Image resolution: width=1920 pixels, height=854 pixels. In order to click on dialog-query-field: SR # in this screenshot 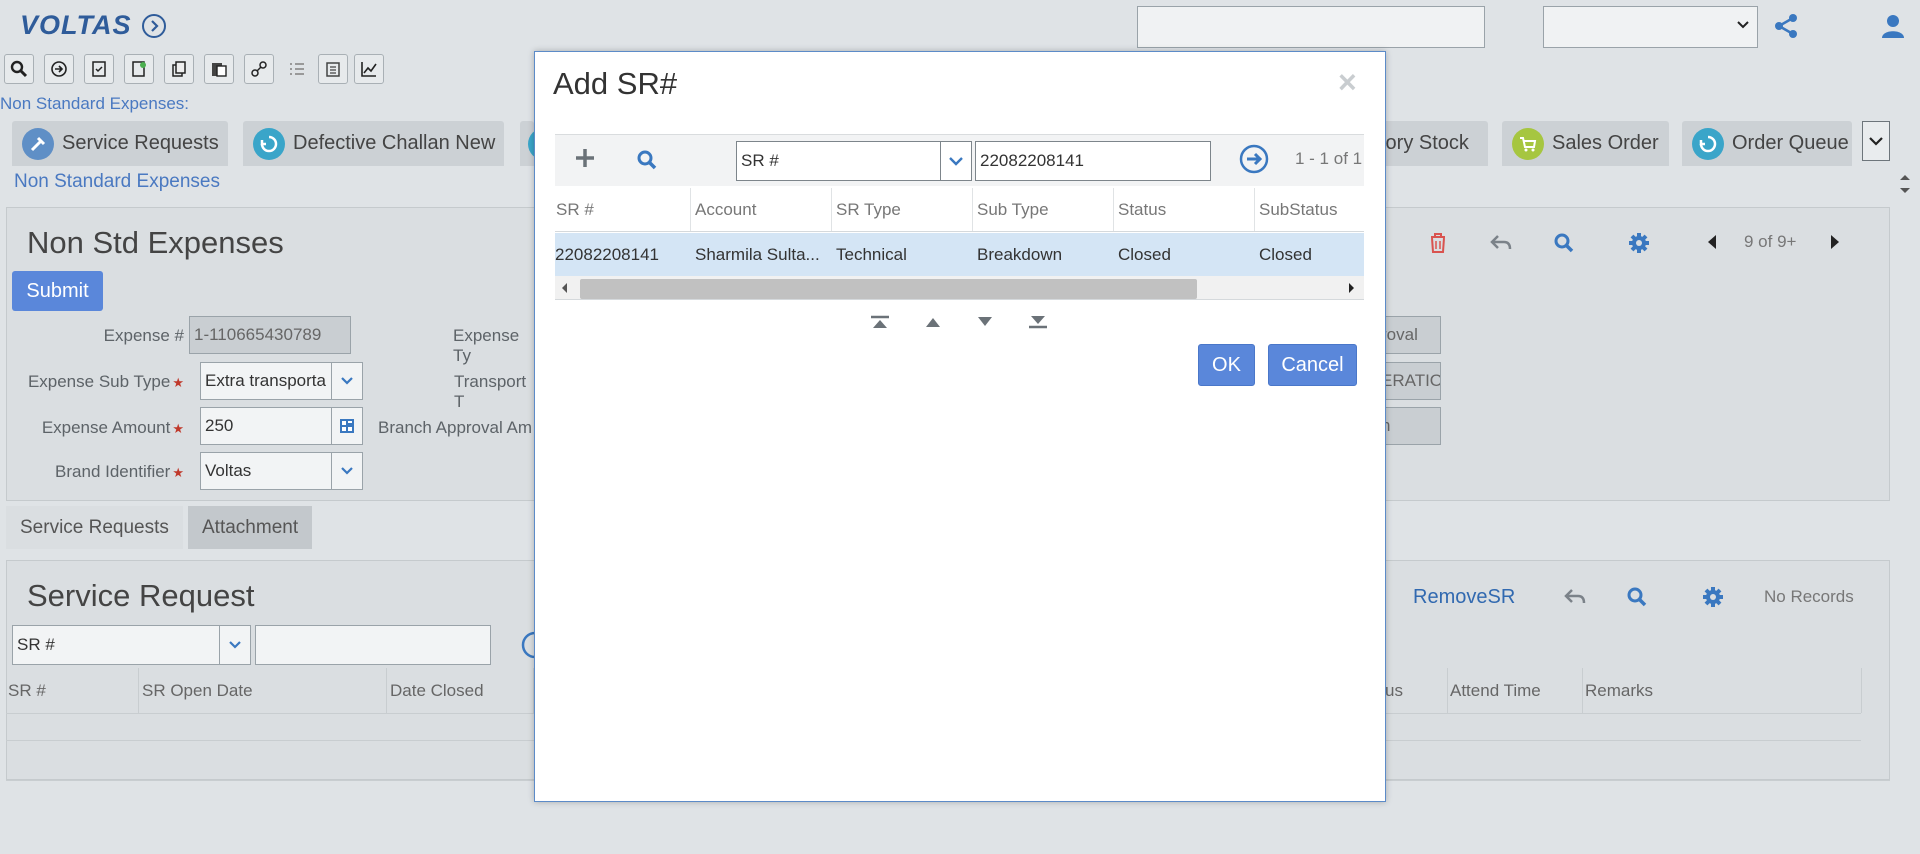, I will do `click(838, 161)`.